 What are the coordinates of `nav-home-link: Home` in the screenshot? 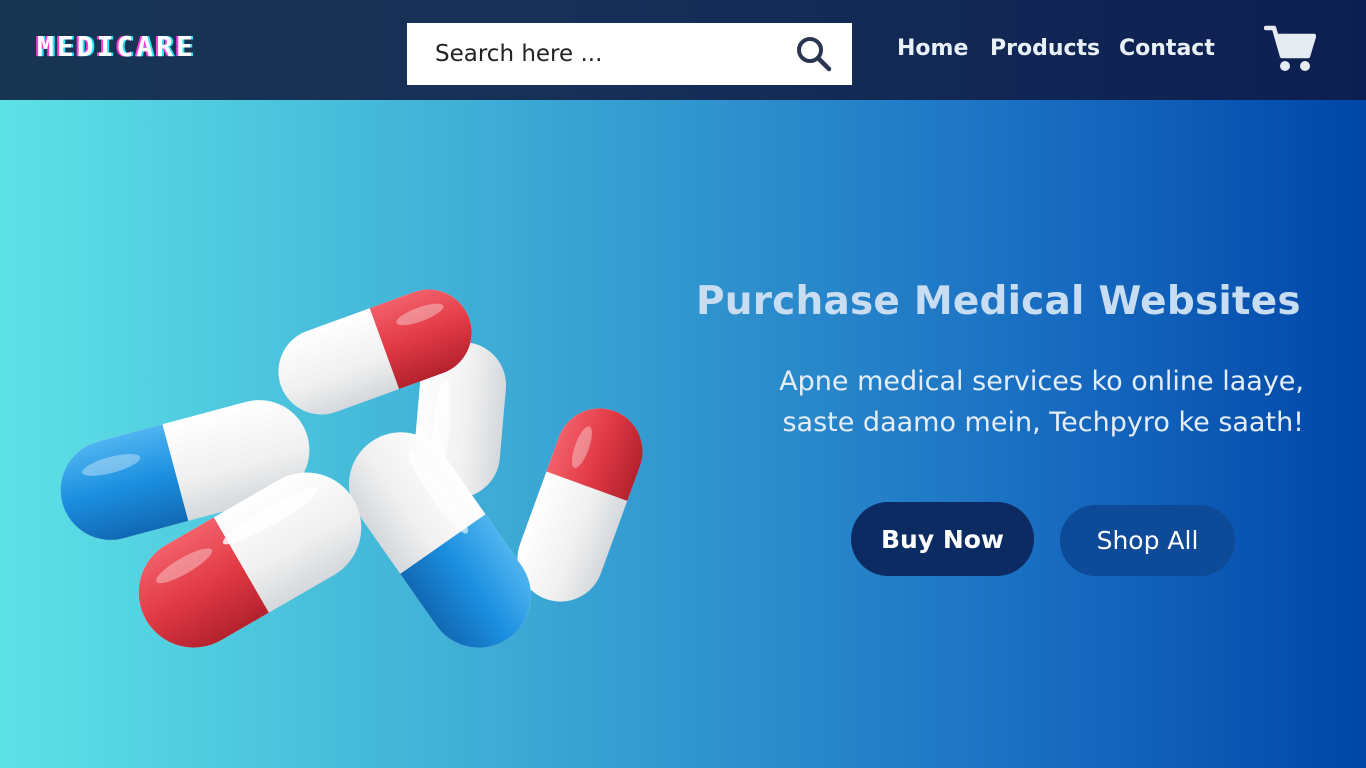 It's located at (932, 48).